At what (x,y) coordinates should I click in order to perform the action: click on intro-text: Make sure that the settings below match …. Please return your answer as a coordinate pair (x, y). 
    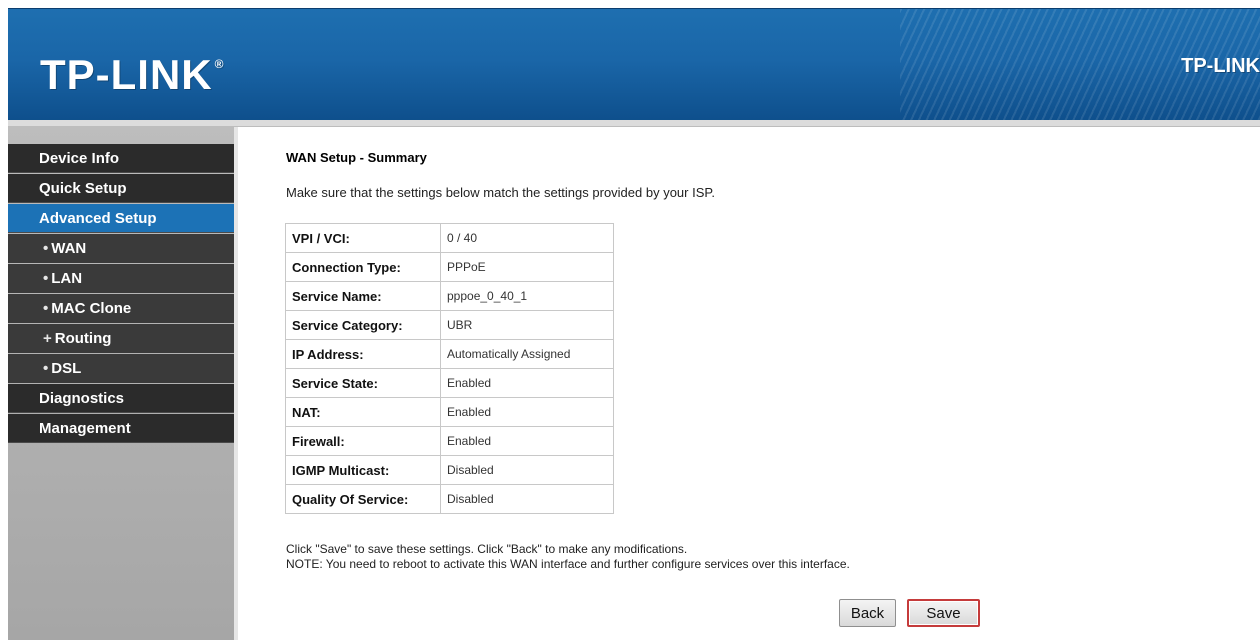
    Looking at the image, I should click on (500, 192).